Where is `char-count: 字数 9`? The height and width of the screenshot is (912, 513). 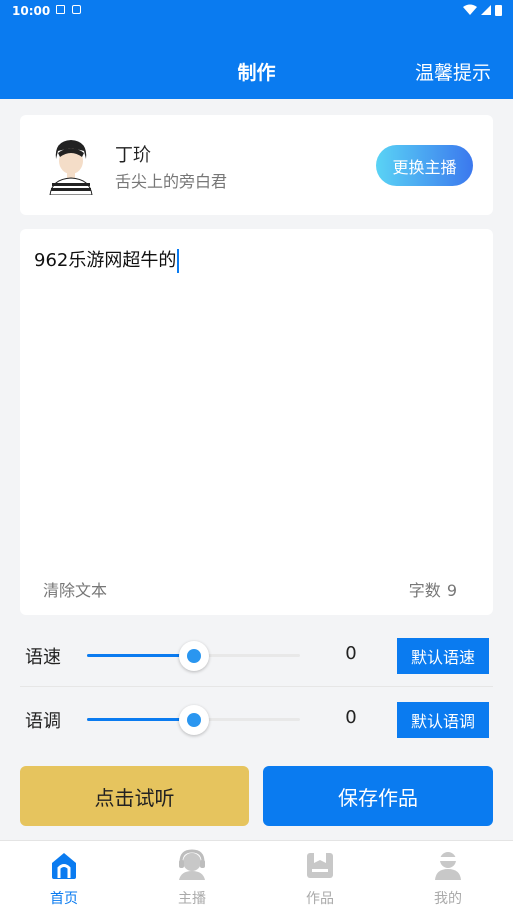
char-count: 字数 9 is located at coordinates (433, 589).